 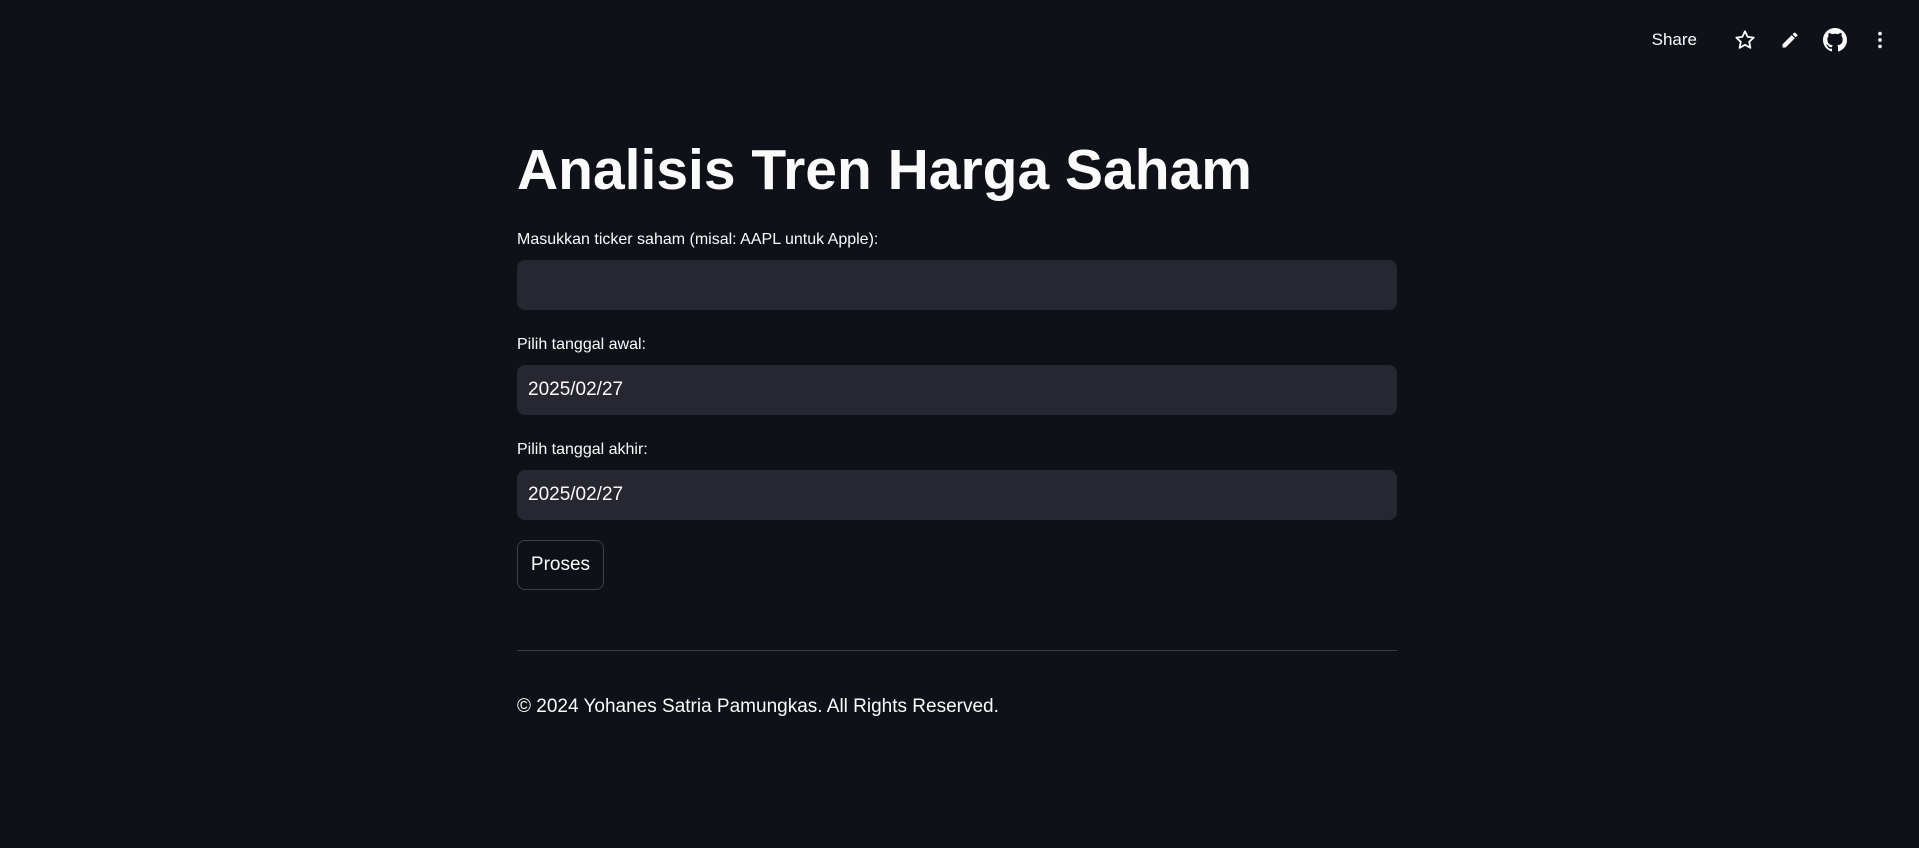 I want to click on proses-button: Proses, so click(x=560, y=565).